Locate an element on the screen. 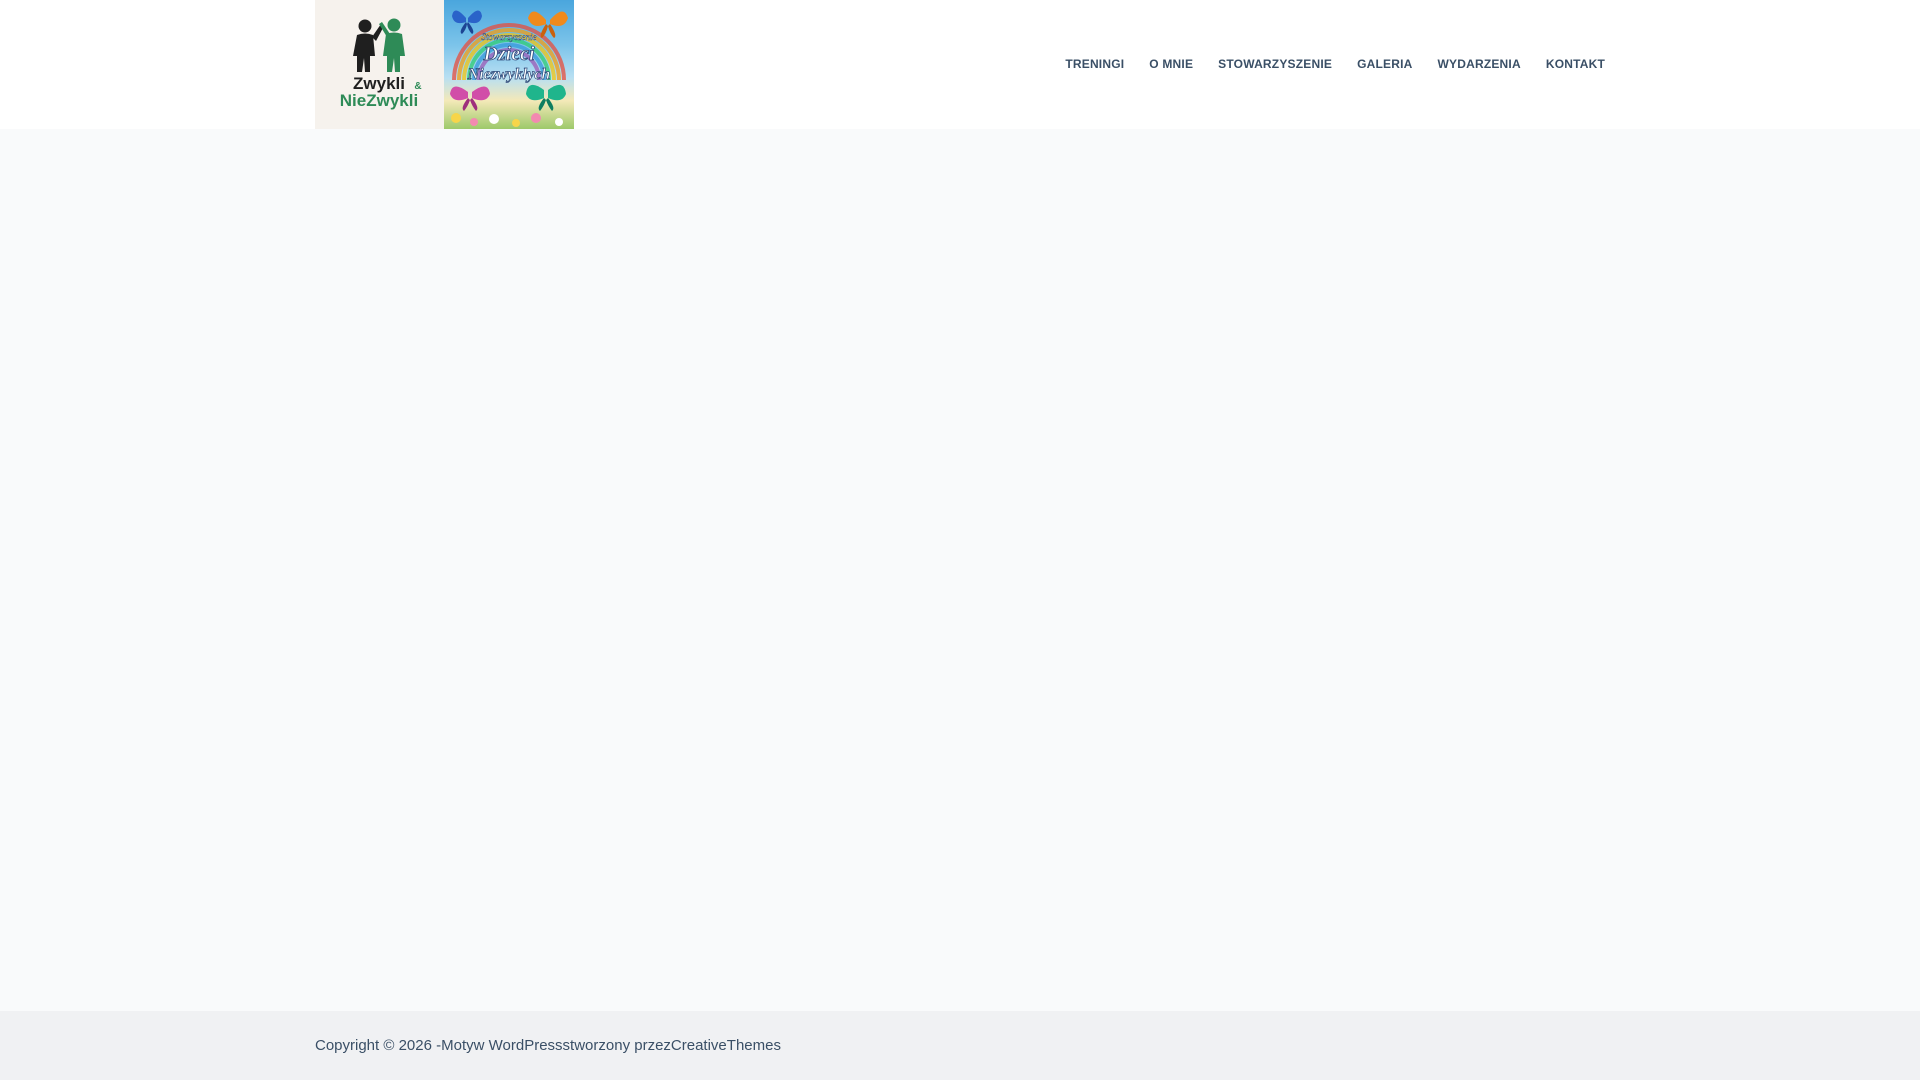  wordpress-theme-link: Motyw WordPress is located at coordinates (501, 1045).